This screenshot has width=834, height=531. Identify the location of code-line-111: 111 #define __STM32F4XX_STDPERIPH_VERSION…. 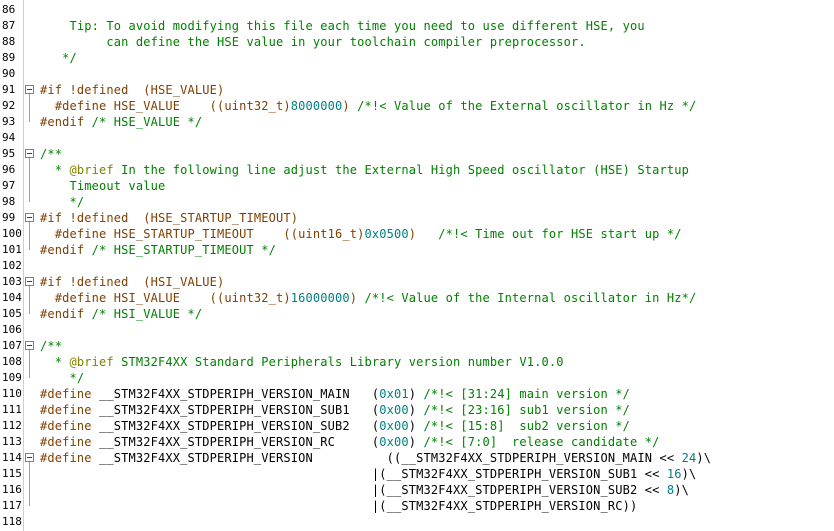
(417, 410).